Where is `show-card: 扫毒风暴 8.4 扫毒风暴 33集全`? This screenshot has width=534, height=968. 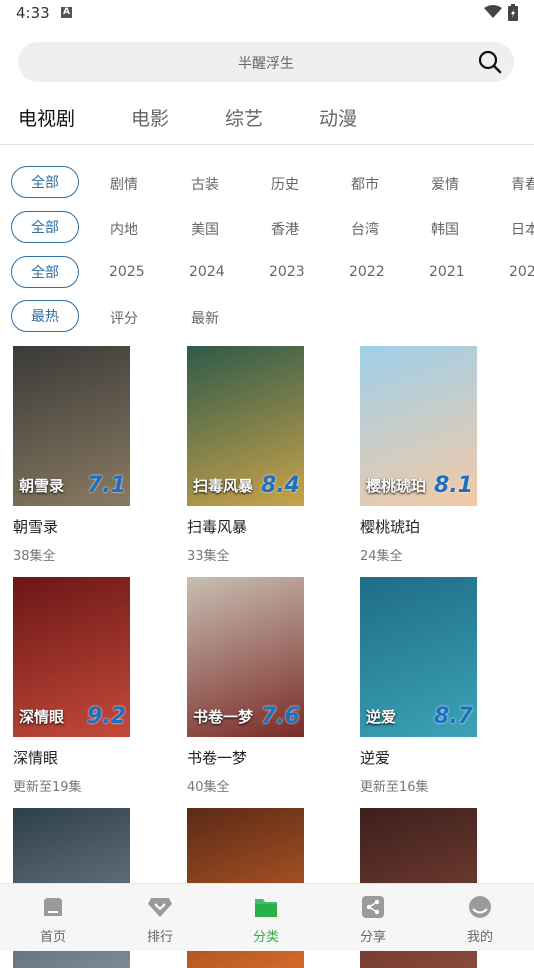 show-card: 扫毒风暴 8.4 扫毒风暴 33集全 is located at coordinates (245, 455).